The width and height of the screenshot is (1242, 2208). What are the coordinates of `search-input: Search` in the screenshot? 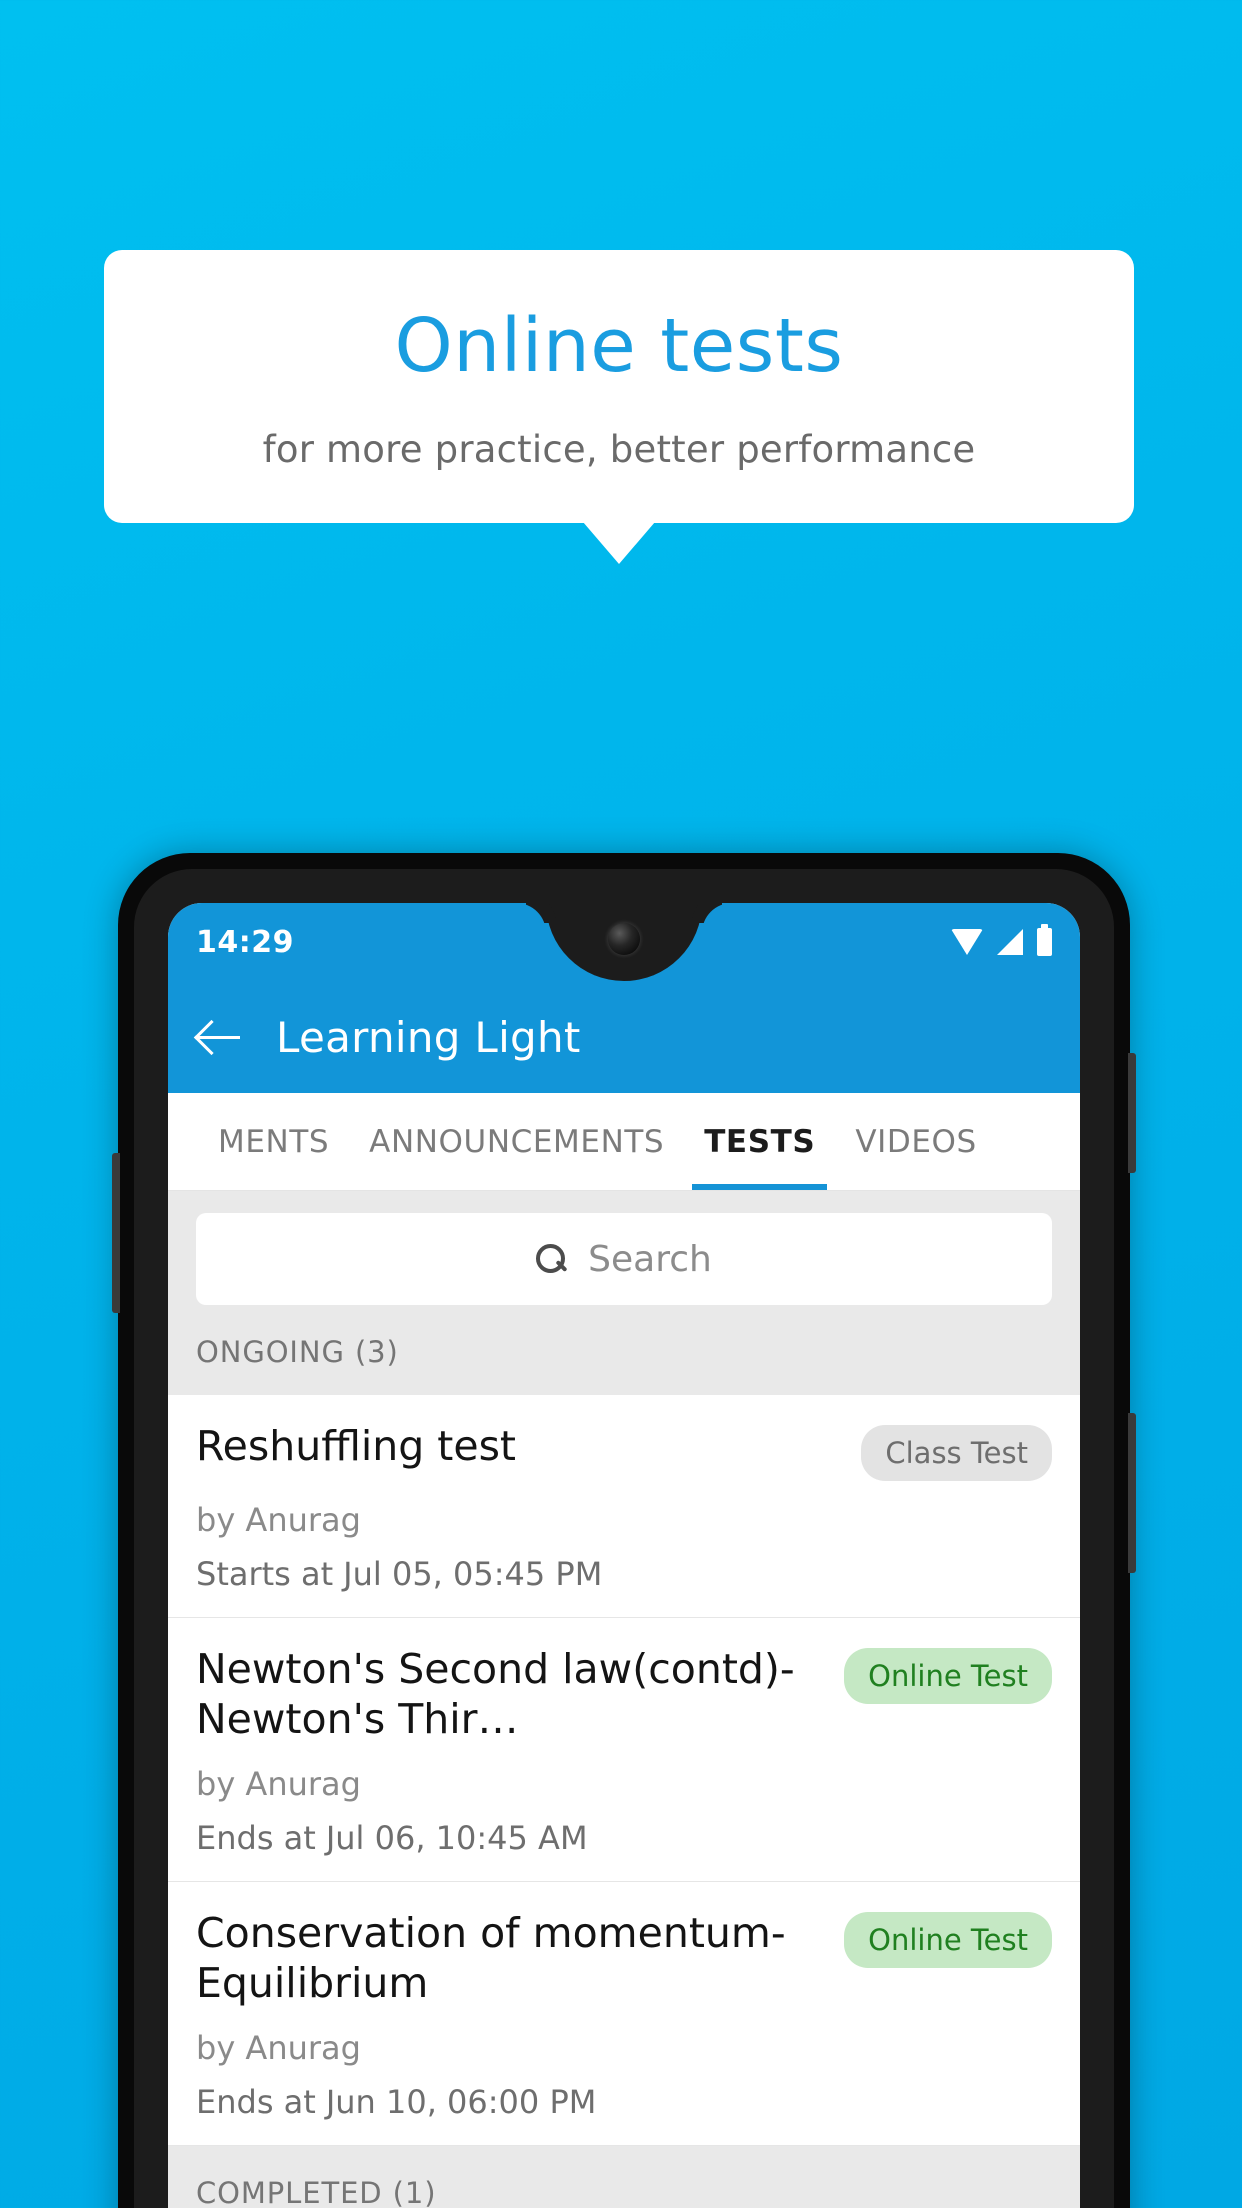 It's located at (624, 1259).